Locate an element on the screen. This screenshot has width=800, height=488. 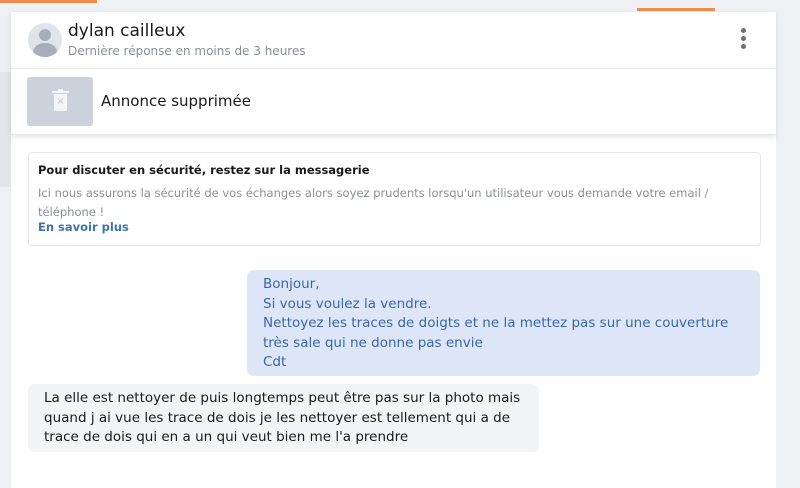
more-vertical-icon is located at coordinates (743, 40).